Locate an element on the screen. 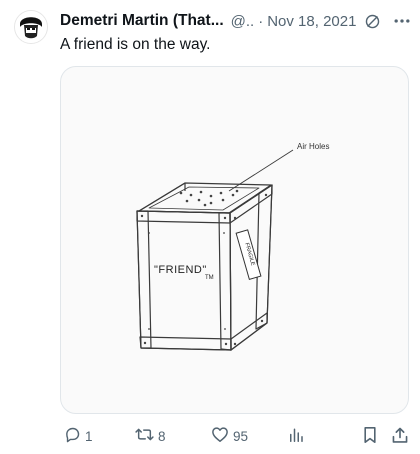  action-bar: 1 8 95 is located at coordinates (236, 436).